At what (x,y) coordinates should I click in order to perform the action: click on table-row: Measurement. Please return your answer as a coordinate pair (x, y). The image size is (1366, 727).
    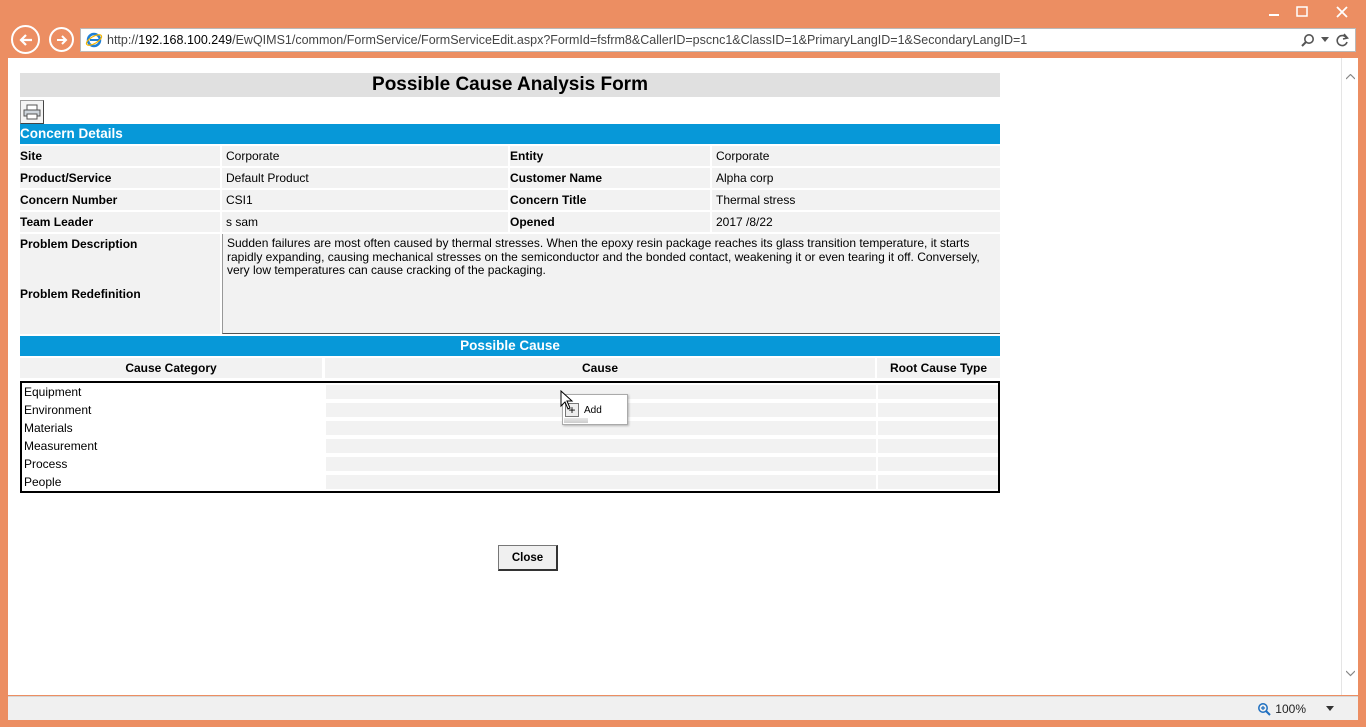
    Looking at the image, I should click on (510, 446).